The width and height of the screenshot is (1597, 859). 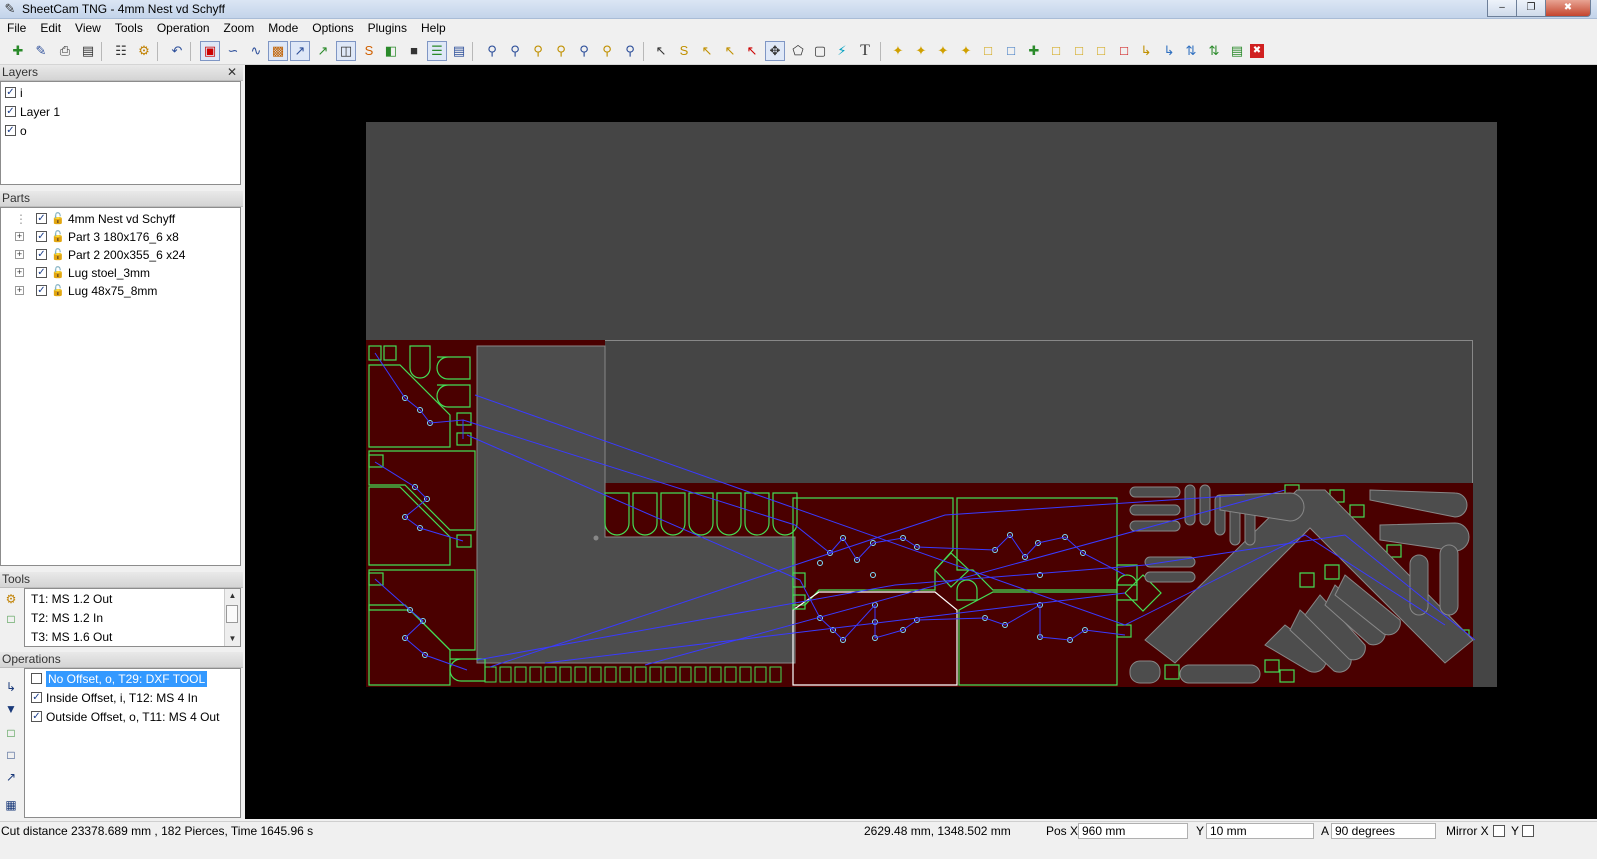 I want to click on tools-scrollbar: ▲ ▼, so click(x=232, y=617).